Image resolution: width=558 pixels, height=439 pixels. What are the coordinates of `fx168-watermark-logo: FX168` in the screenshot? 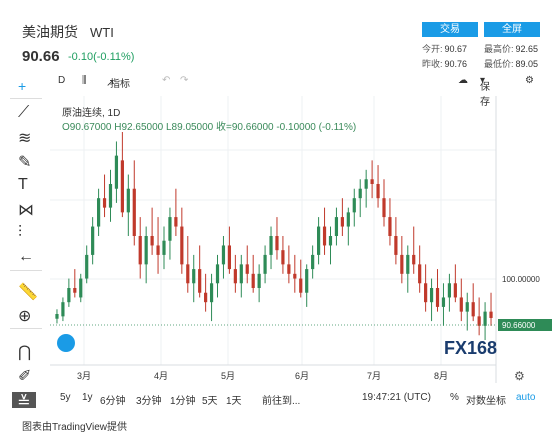 It's located at (470, 348).